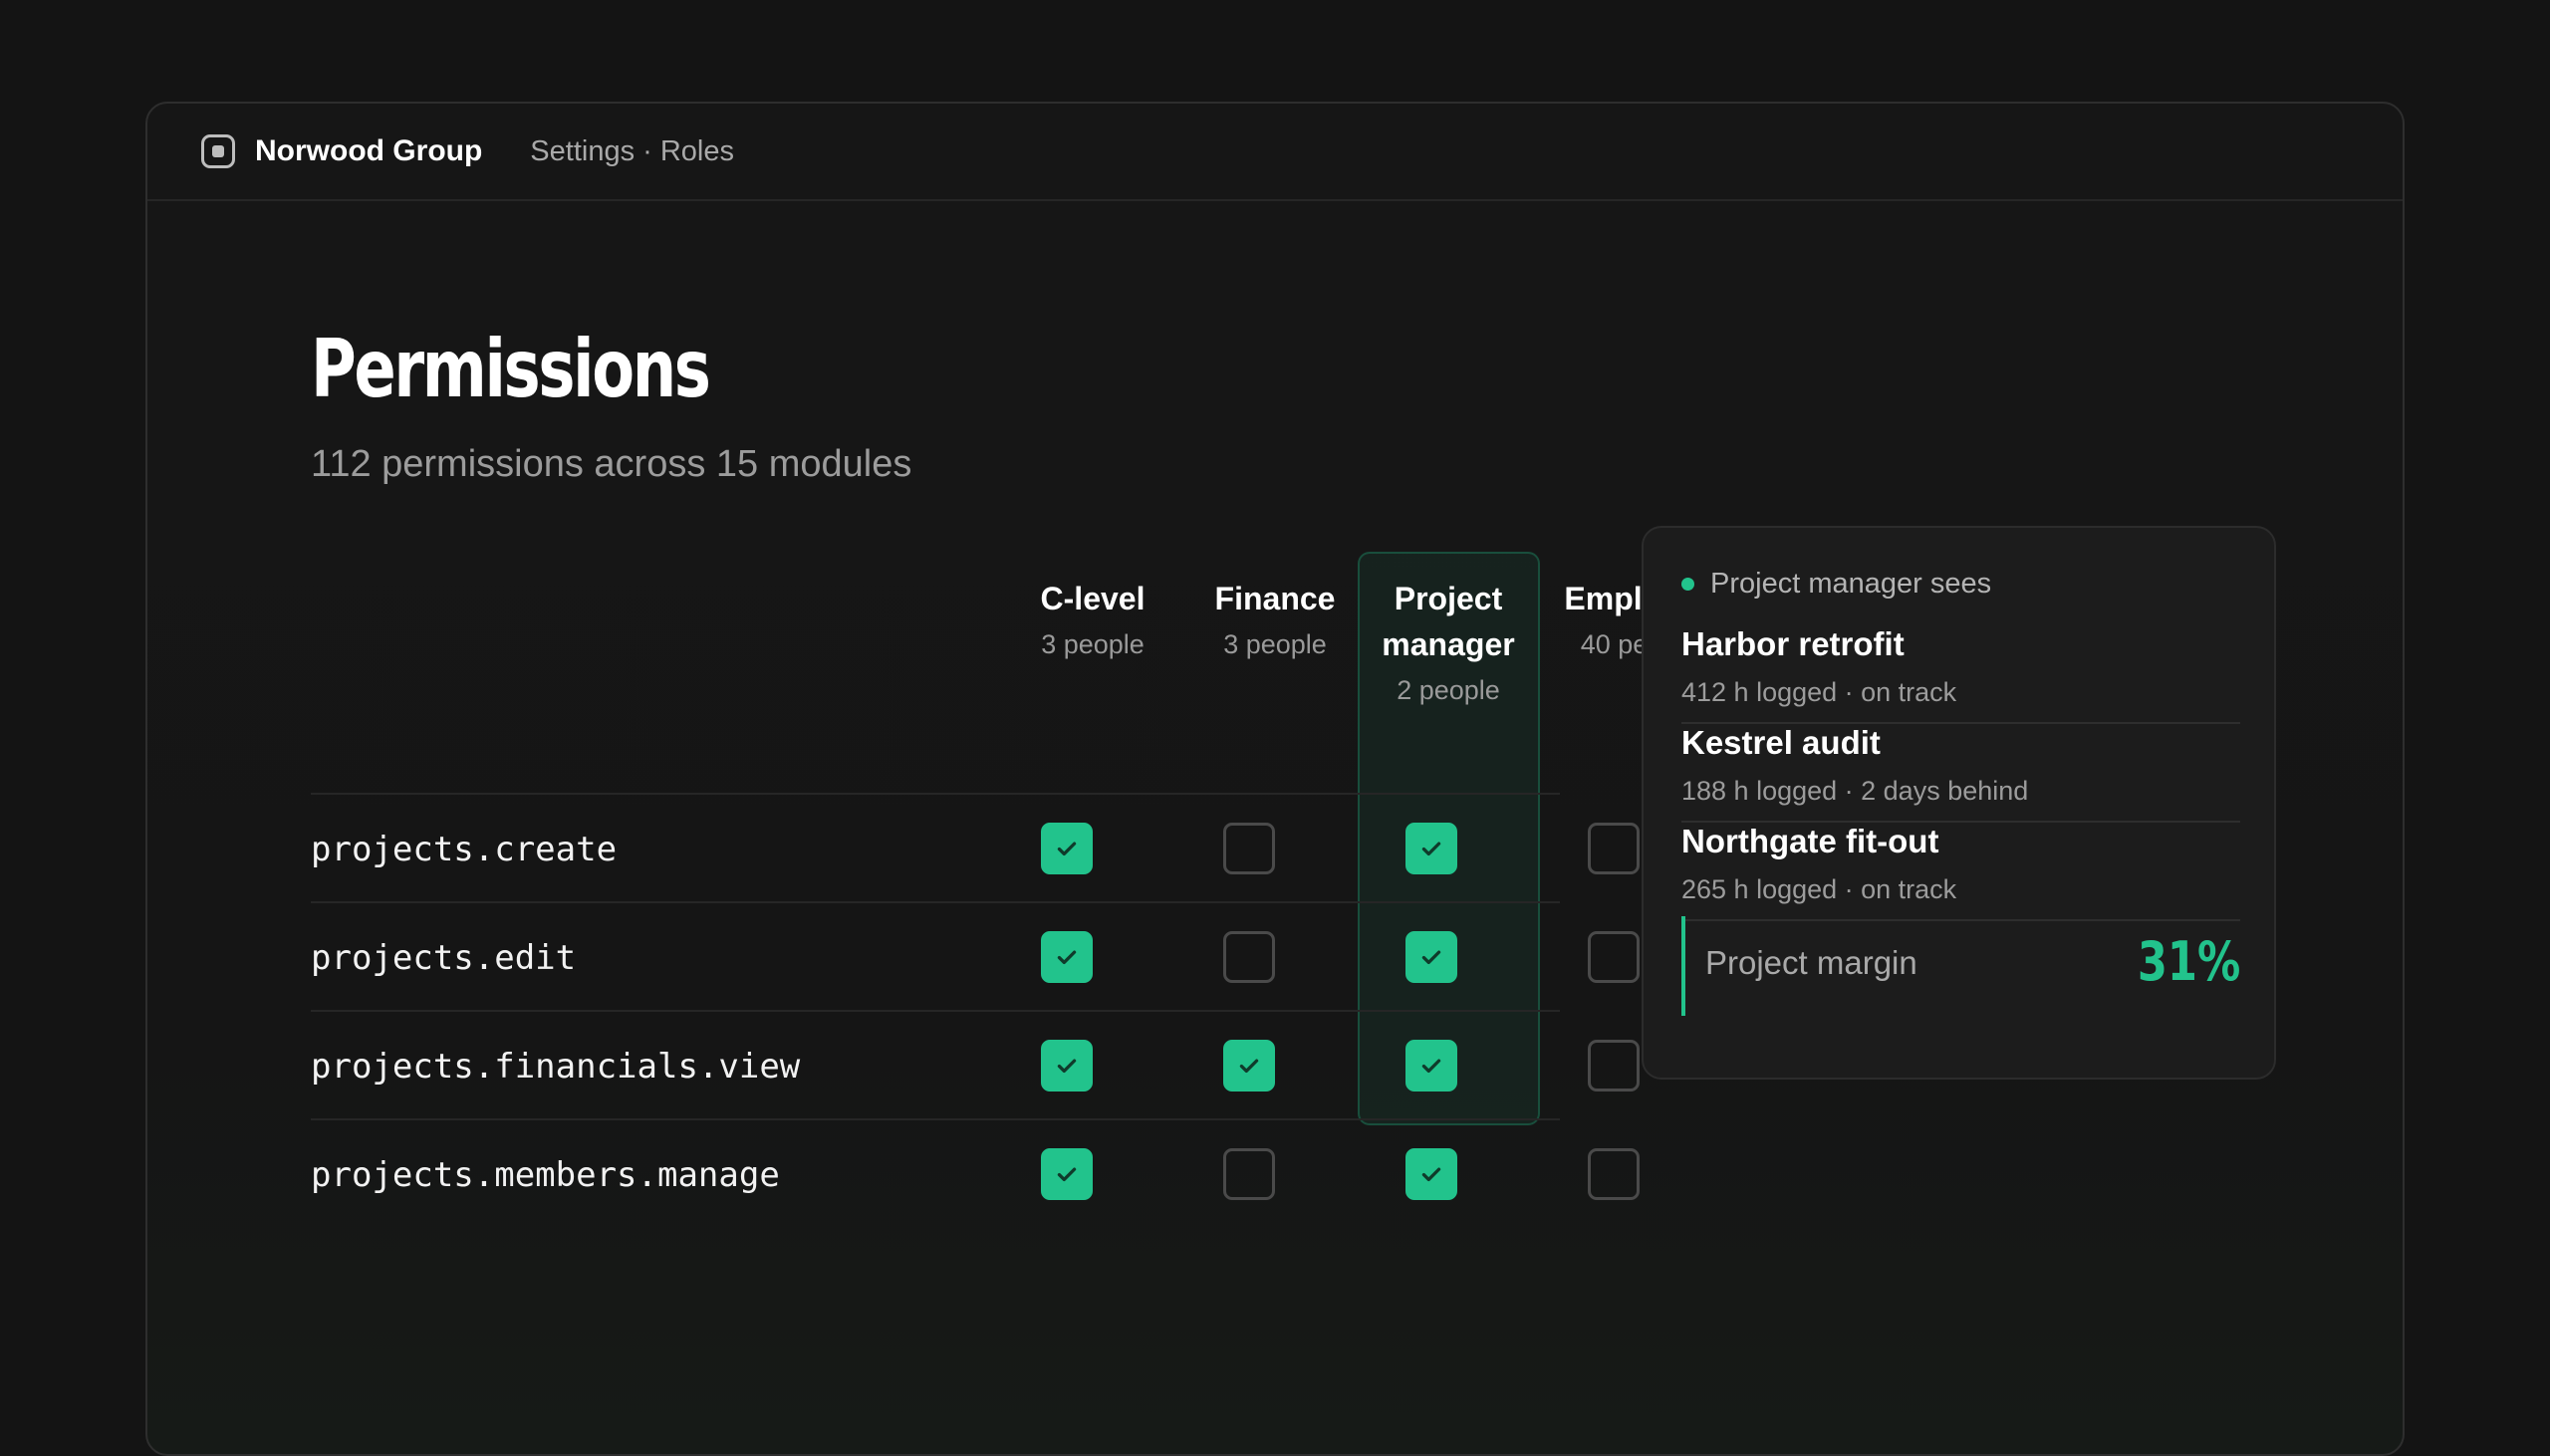 The image size is (2550, 1456). I want to click on permission-key: projects.edit, so click(444, 957).